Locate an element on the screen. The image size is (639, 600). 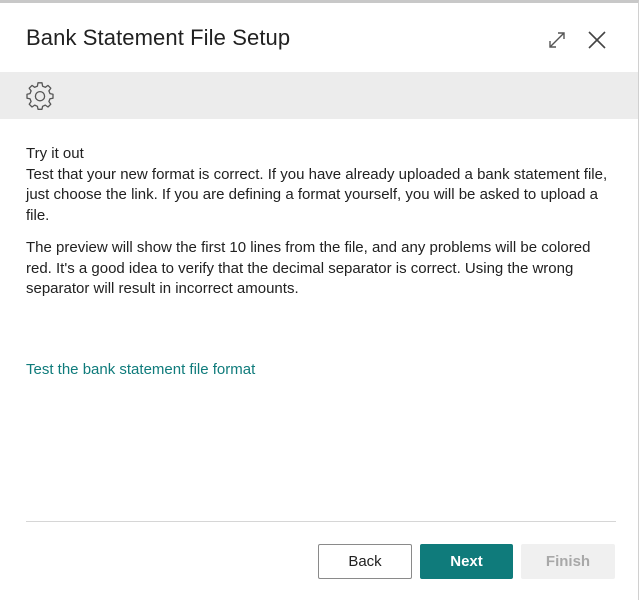
step-heading: Try it out is located at coordinates (55, 153).